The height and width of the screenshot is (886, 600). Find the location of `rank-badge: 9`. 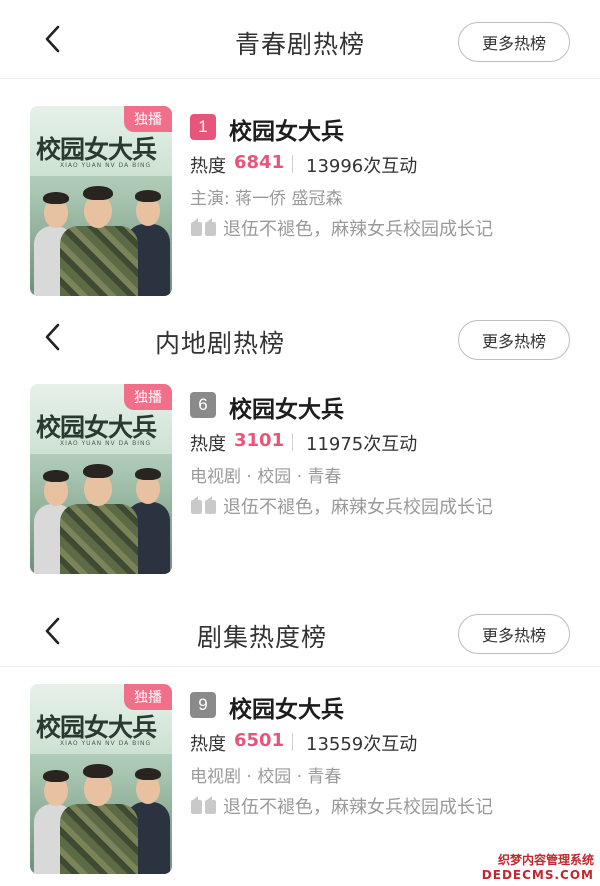

rank-badge: 9 is located at coordinates (203, 705).